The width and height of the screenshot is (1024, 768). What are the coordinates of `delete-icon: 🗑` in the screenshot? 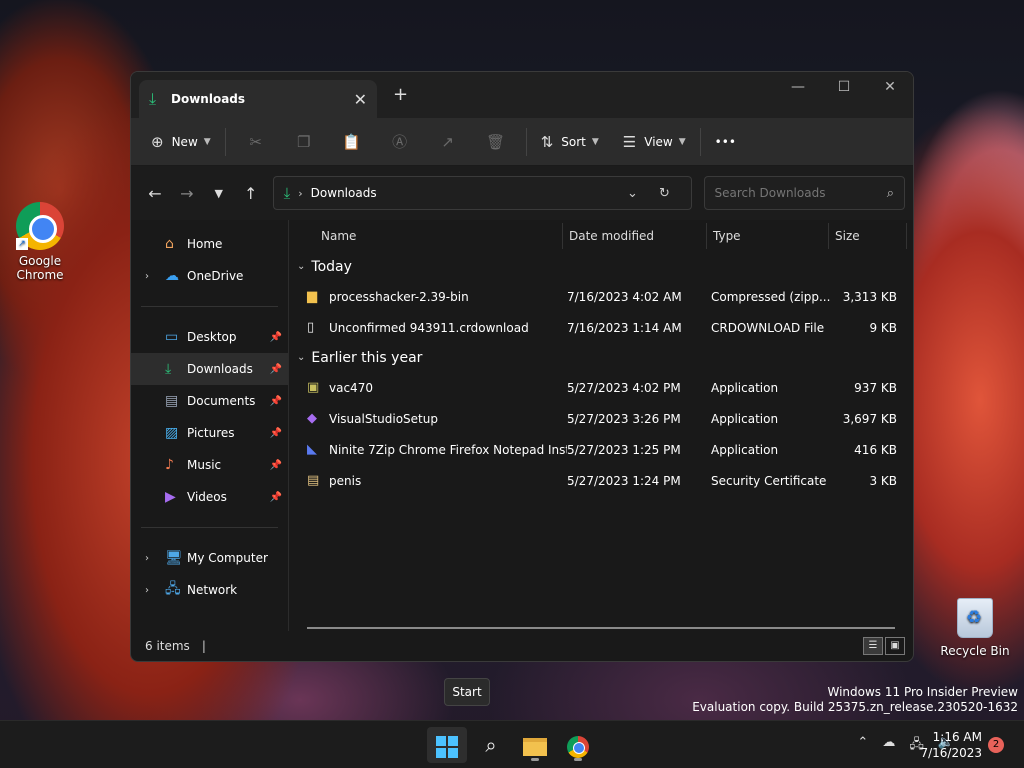 It's located at (496, 142).